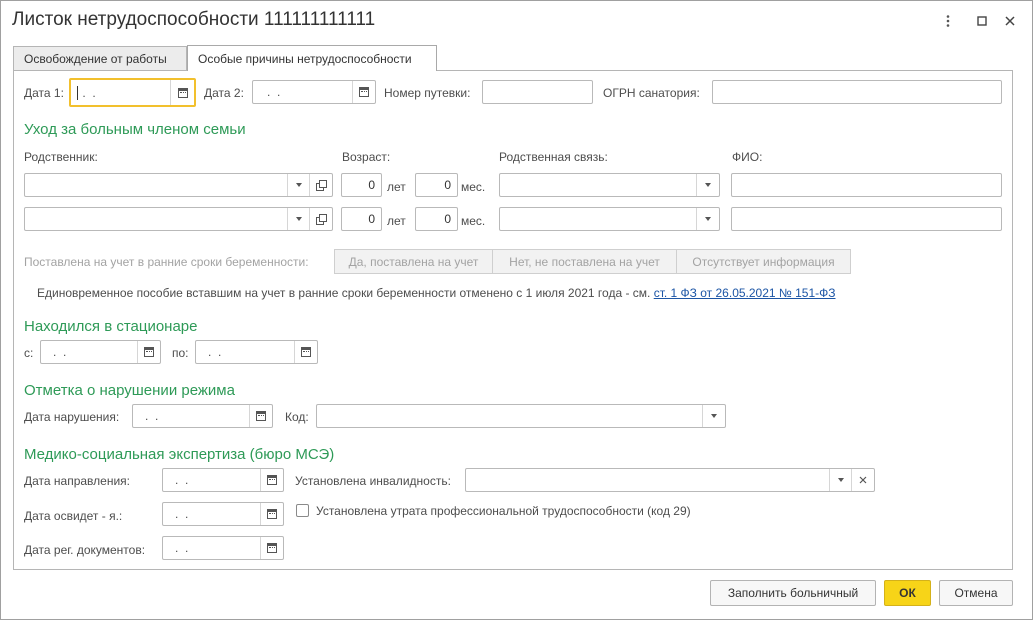  Describe the element at coordinates (314, 92) in the screenshot. I see `date2-input: . .` at that location.